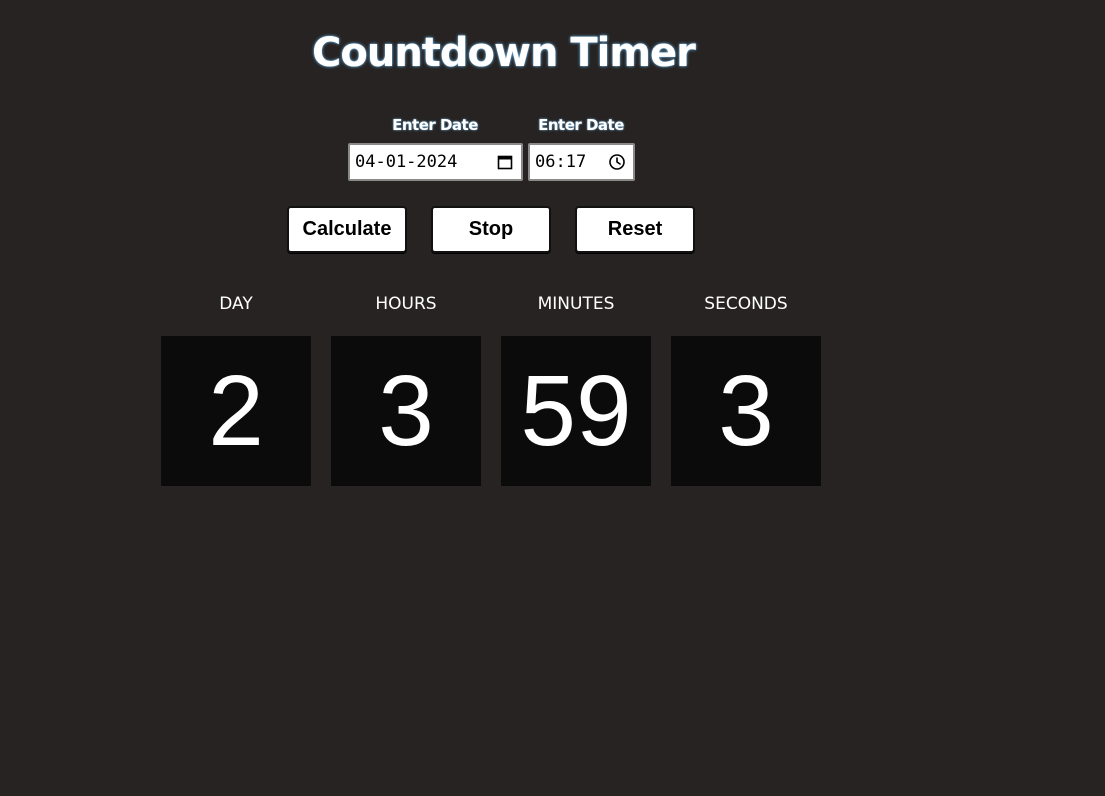  What do you see at coordinates (581, 125) in the screenshot?
I see `time-field-label: Enter Date` at bounding box center [581, 125].